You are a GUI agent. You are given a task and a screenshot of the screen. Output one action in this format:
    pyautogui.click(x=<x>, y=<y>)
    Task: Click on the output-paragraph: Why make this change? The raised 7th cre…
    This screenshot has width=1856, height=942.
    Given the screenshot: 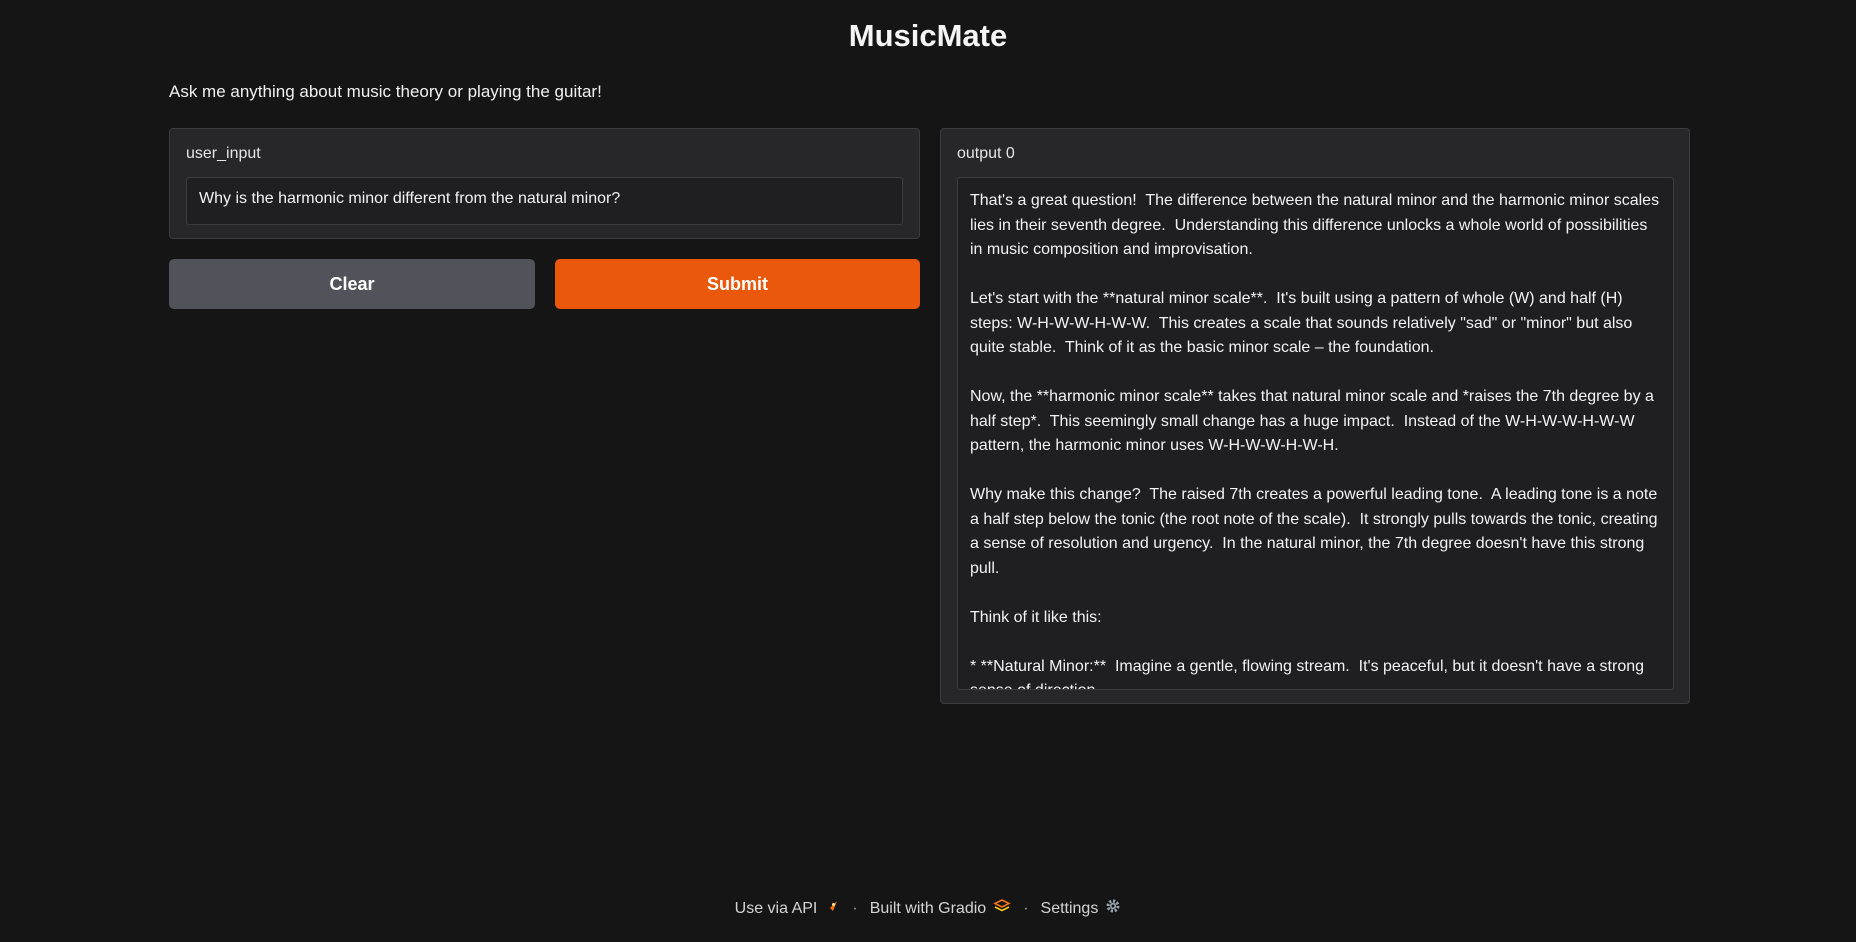 What is the action you would take?
    pyautogui.click(x=1316, y=531)
    